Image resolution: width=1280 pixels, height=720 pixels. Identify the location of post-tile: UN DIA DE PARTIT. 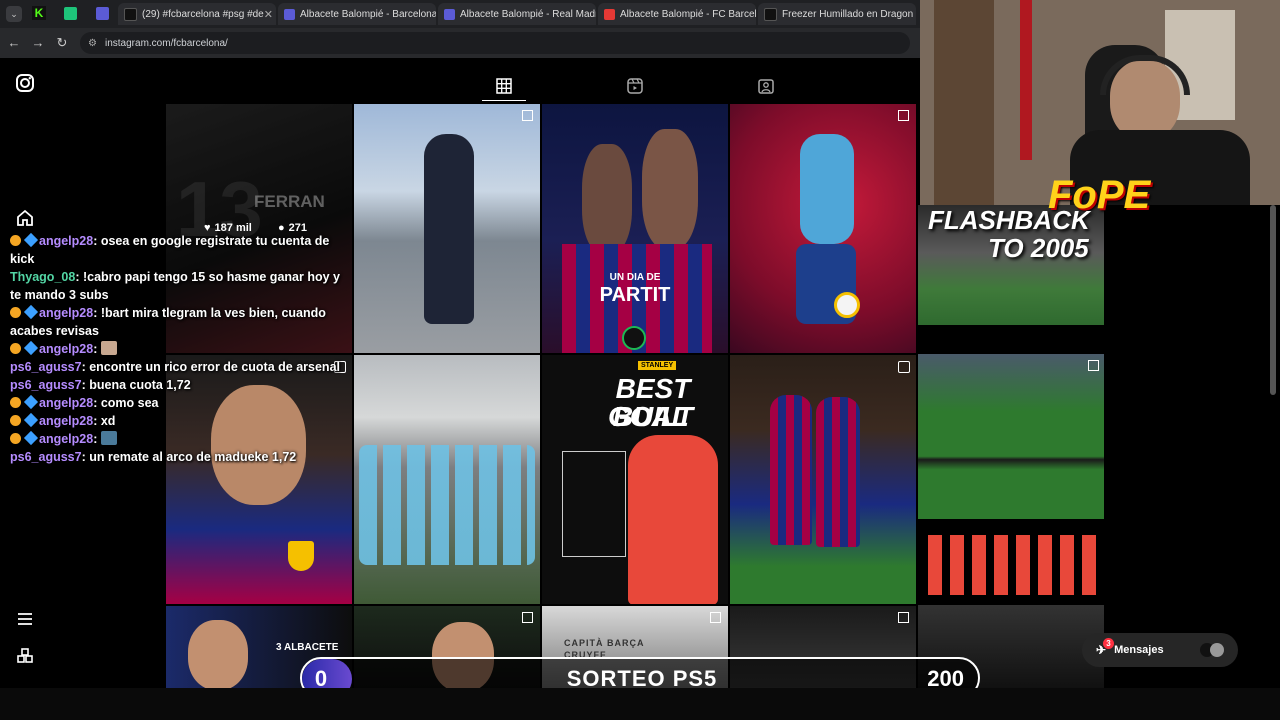
(635, 228).